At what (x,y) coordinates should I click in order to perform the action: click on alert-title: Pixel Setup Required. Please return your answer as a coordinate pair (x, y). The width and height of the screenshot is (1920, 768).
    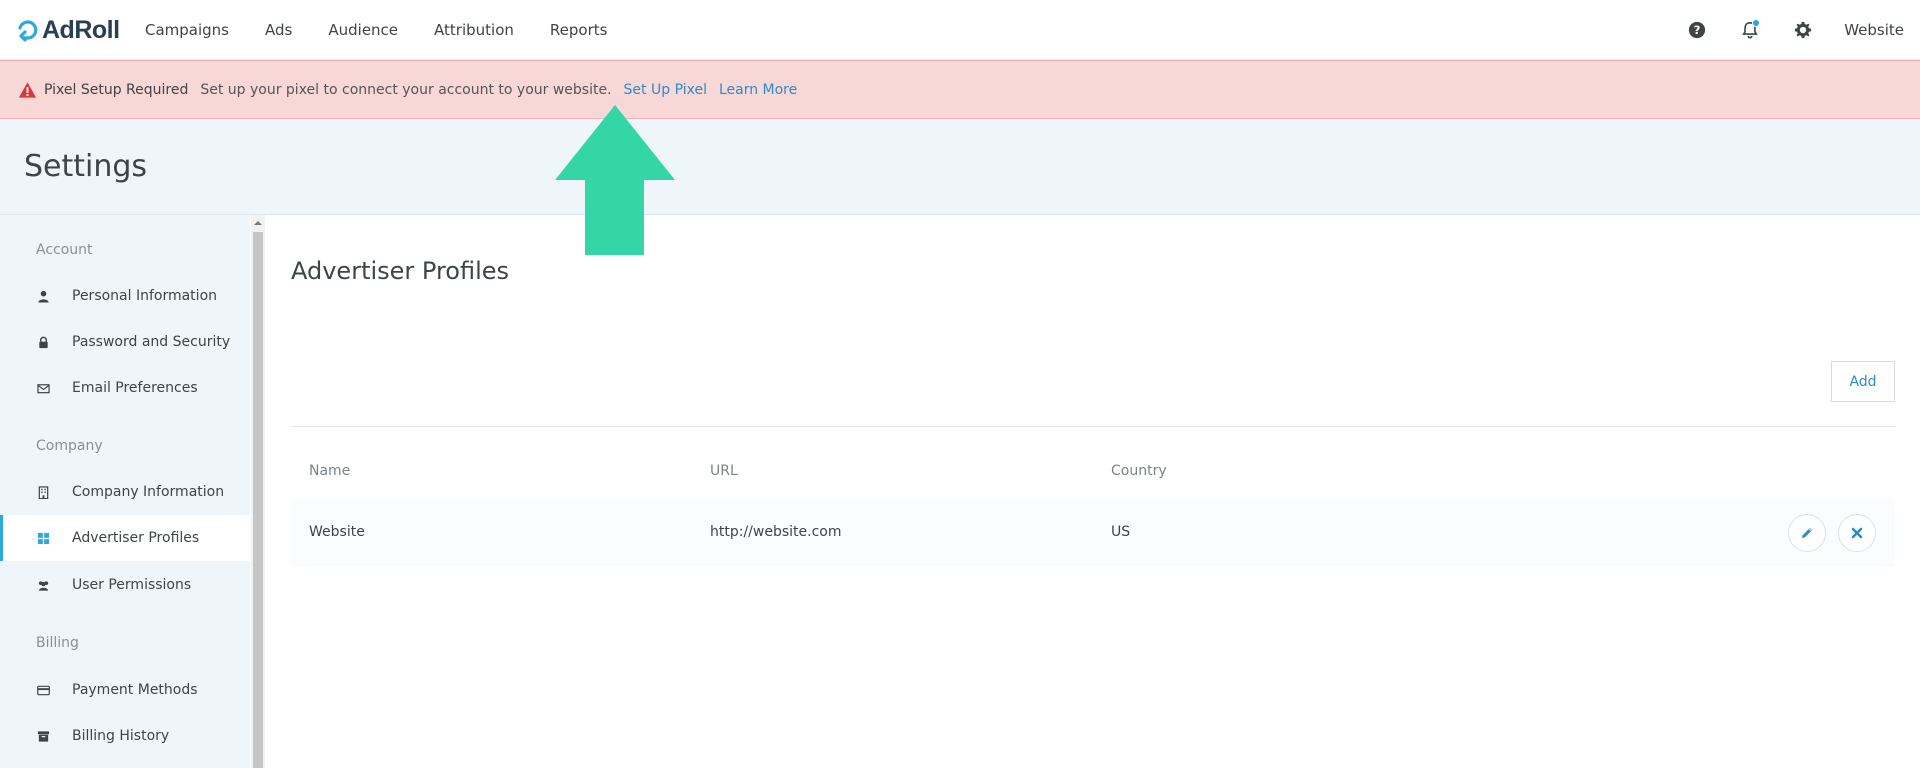
    Looking at the image, I should click on (116, 89).